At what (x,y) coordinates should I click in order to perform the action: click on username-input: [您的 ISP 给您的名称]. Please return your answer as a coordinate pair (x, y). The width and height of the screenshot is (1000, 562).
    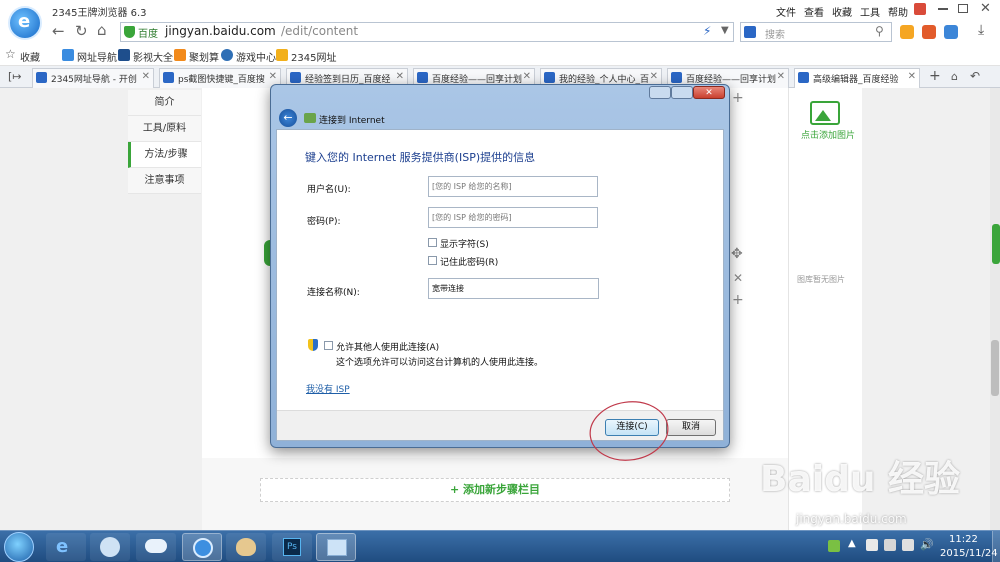
    Looking at the image, I should click on (513, 186).